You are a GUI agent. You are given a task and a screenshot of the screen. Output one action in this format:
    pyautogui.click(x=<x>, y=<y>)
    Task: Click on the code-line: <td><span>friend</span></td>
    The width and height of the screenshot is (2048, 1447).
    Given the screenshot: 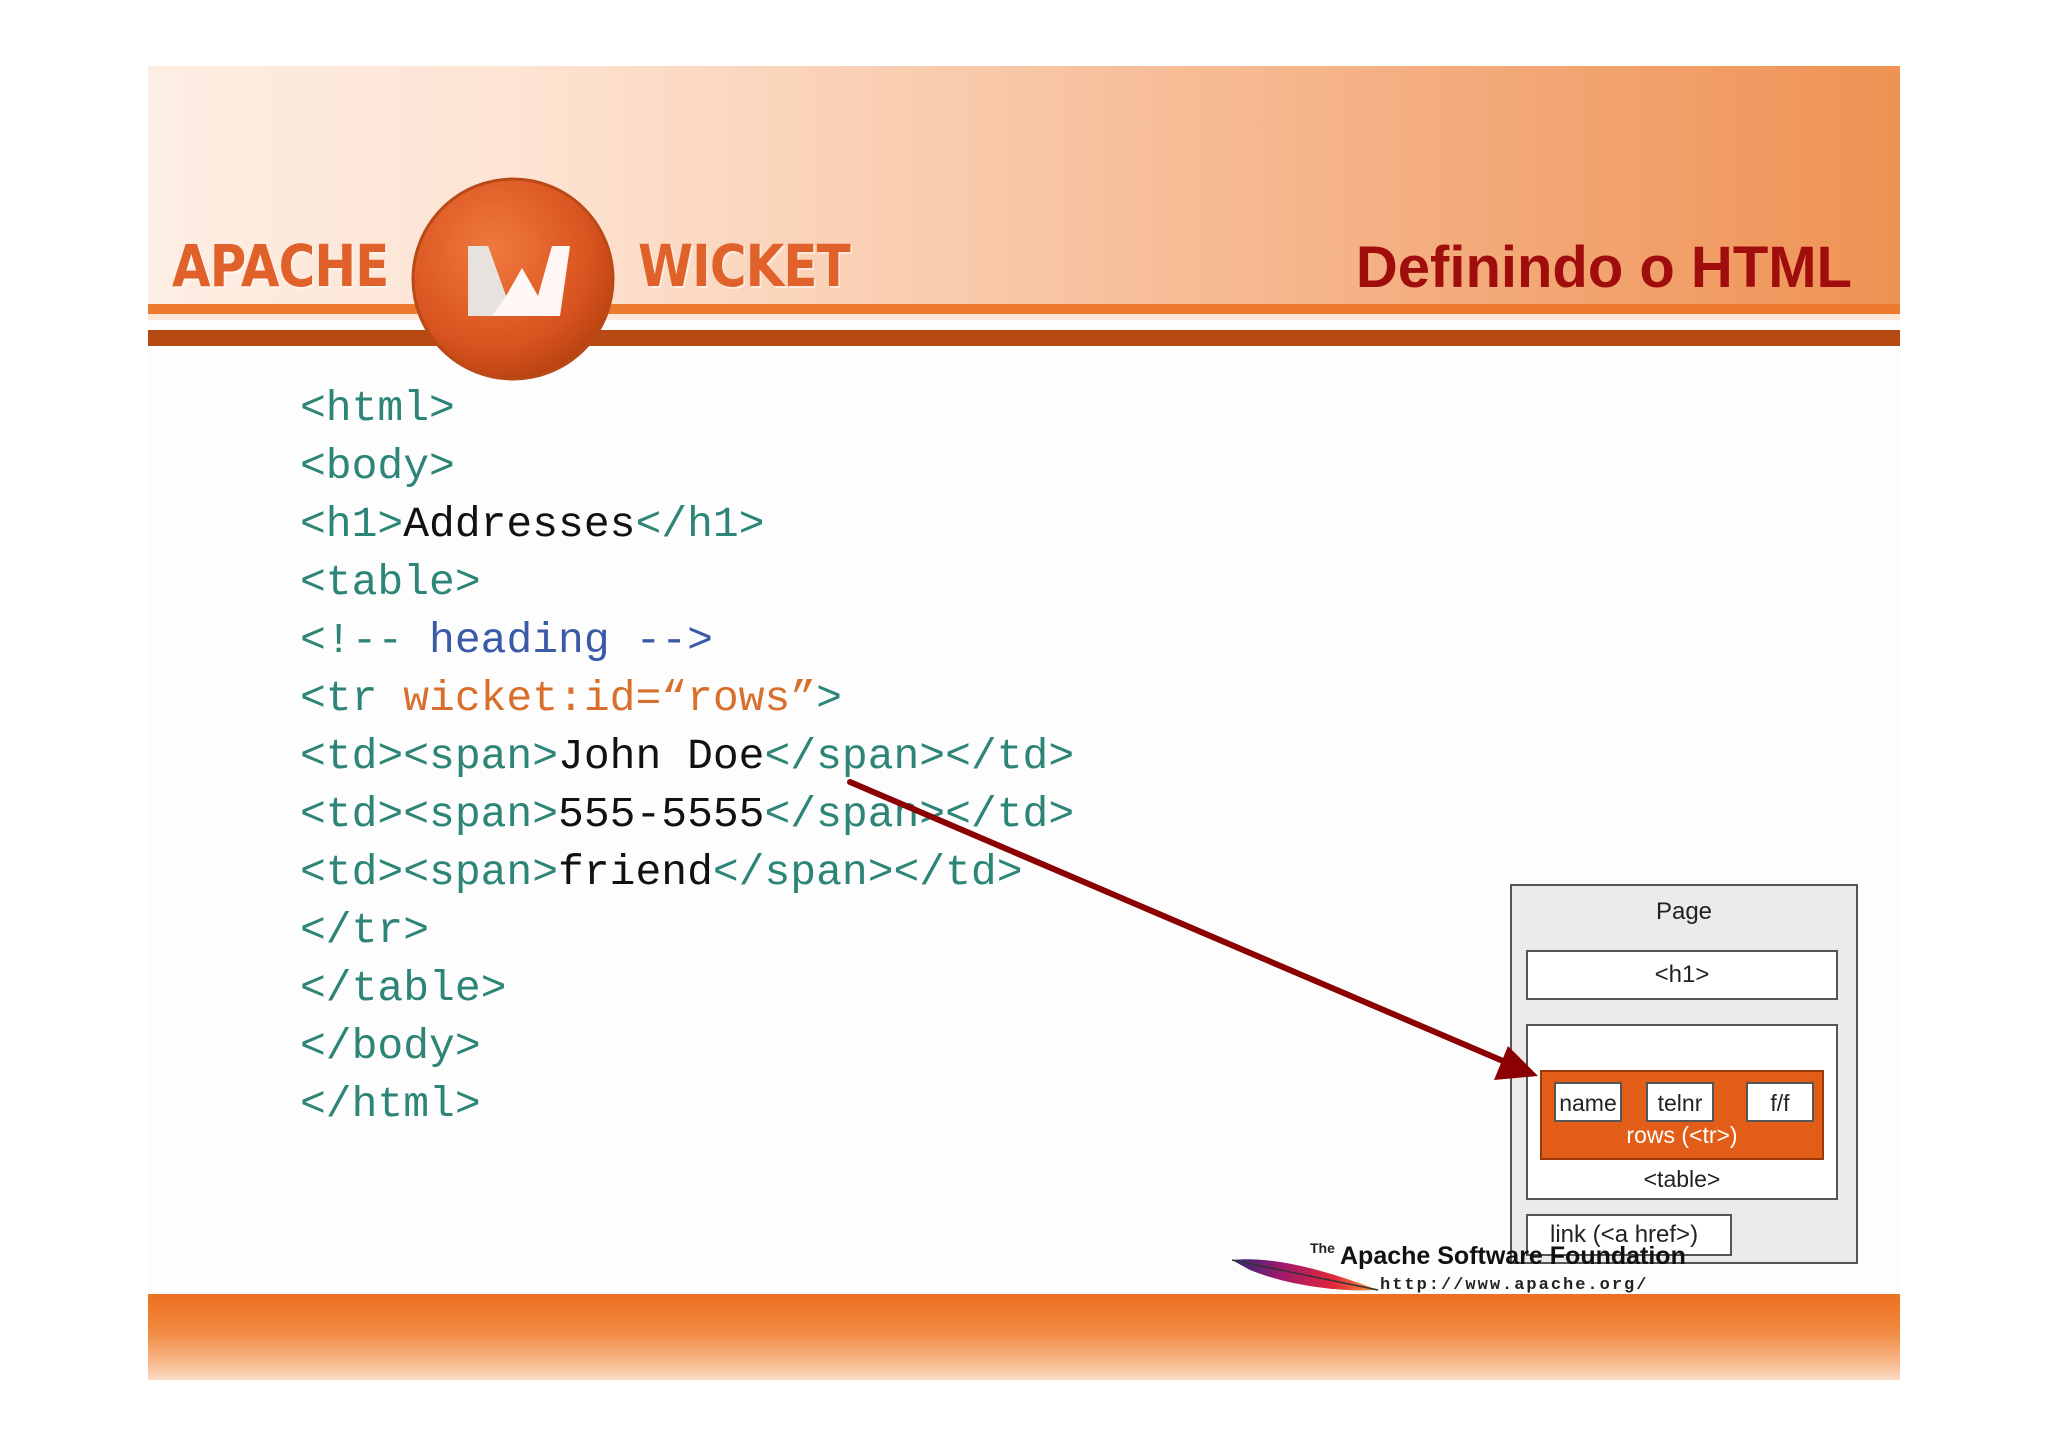 What is the action you would take?
    pyautogui.click(x=687, y=873)
    